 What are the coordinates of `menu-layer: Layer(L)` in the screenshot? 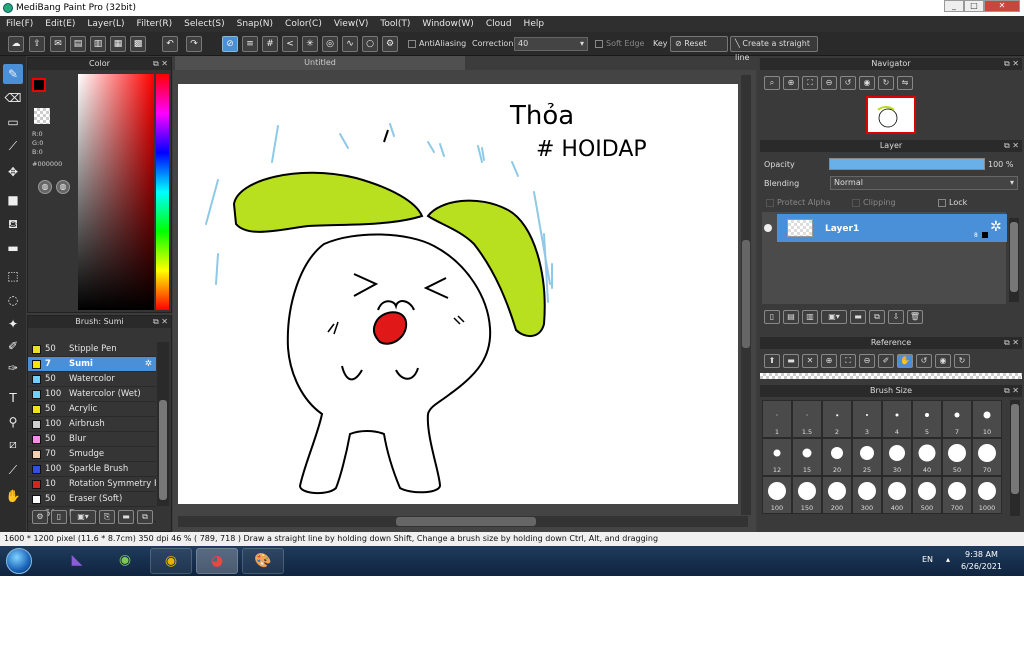 It's located at (105, 24).